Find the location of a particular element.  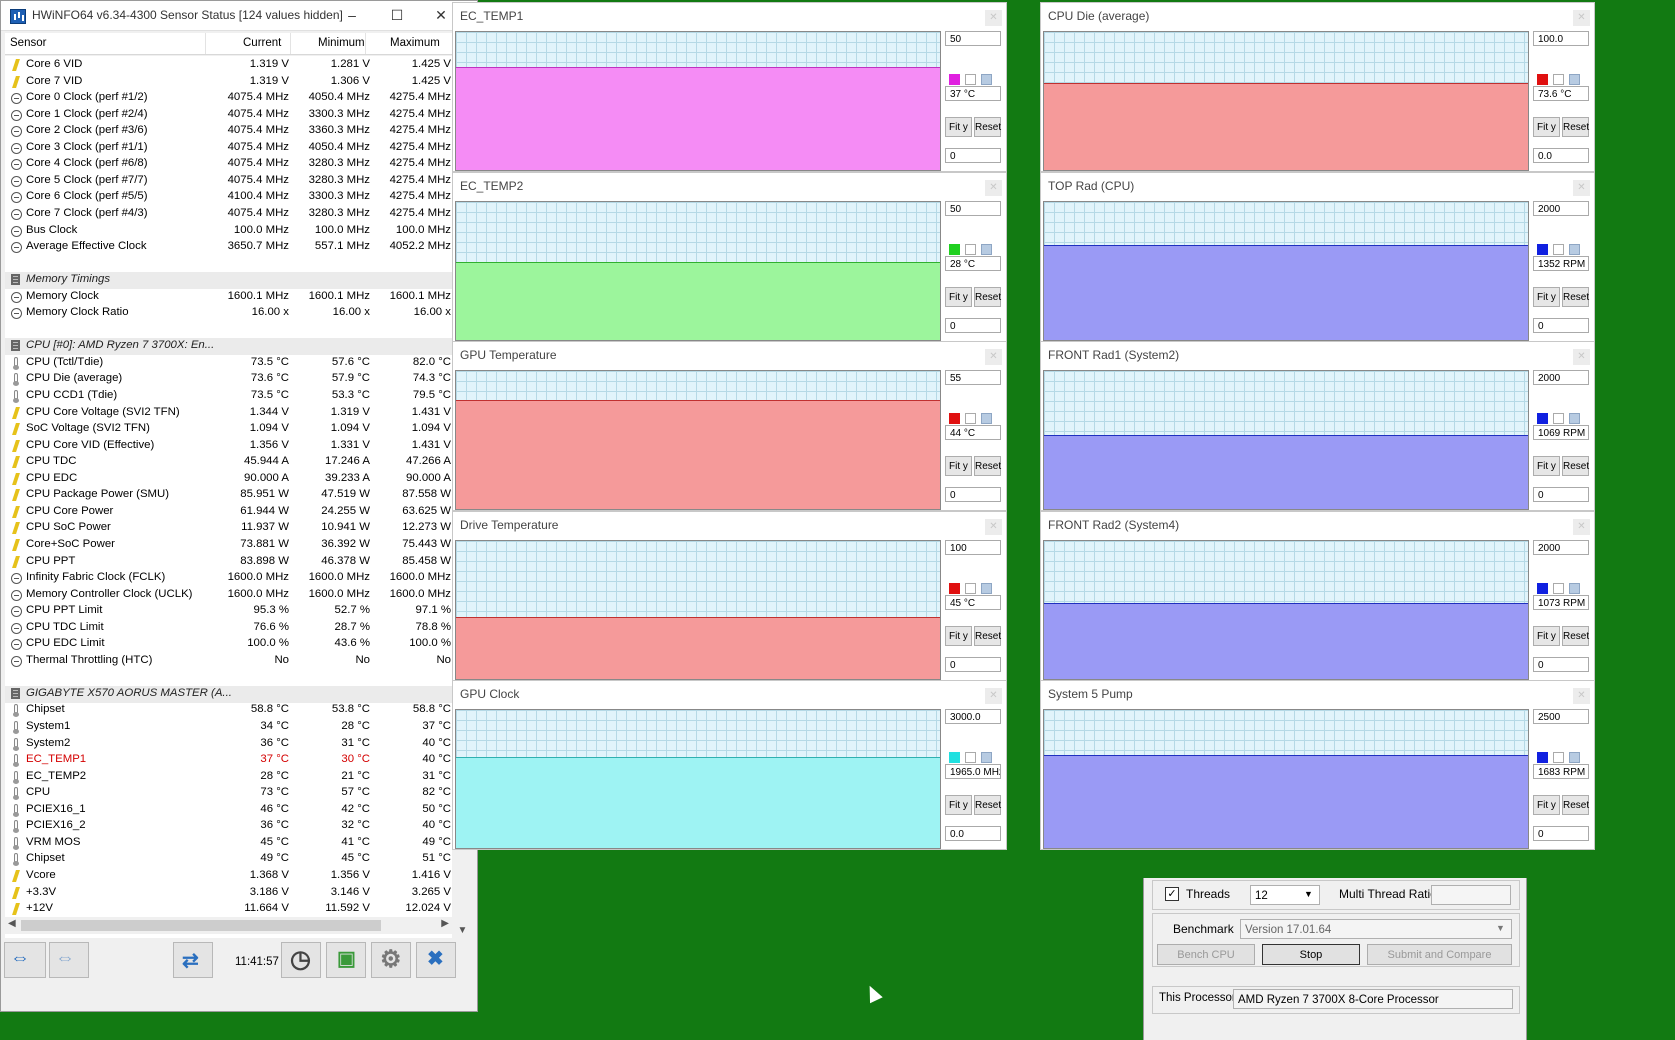

graph-max-field: 2500 is located at coordinates (1561, 716).